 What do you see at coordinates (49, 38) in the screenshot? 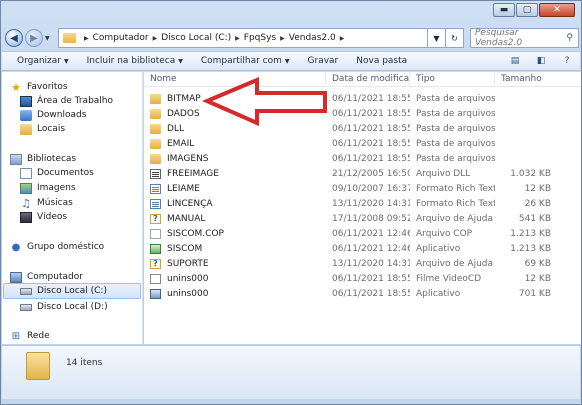
I see `recent-pages-dropdown: ▼` at bounding box center [49, 38].